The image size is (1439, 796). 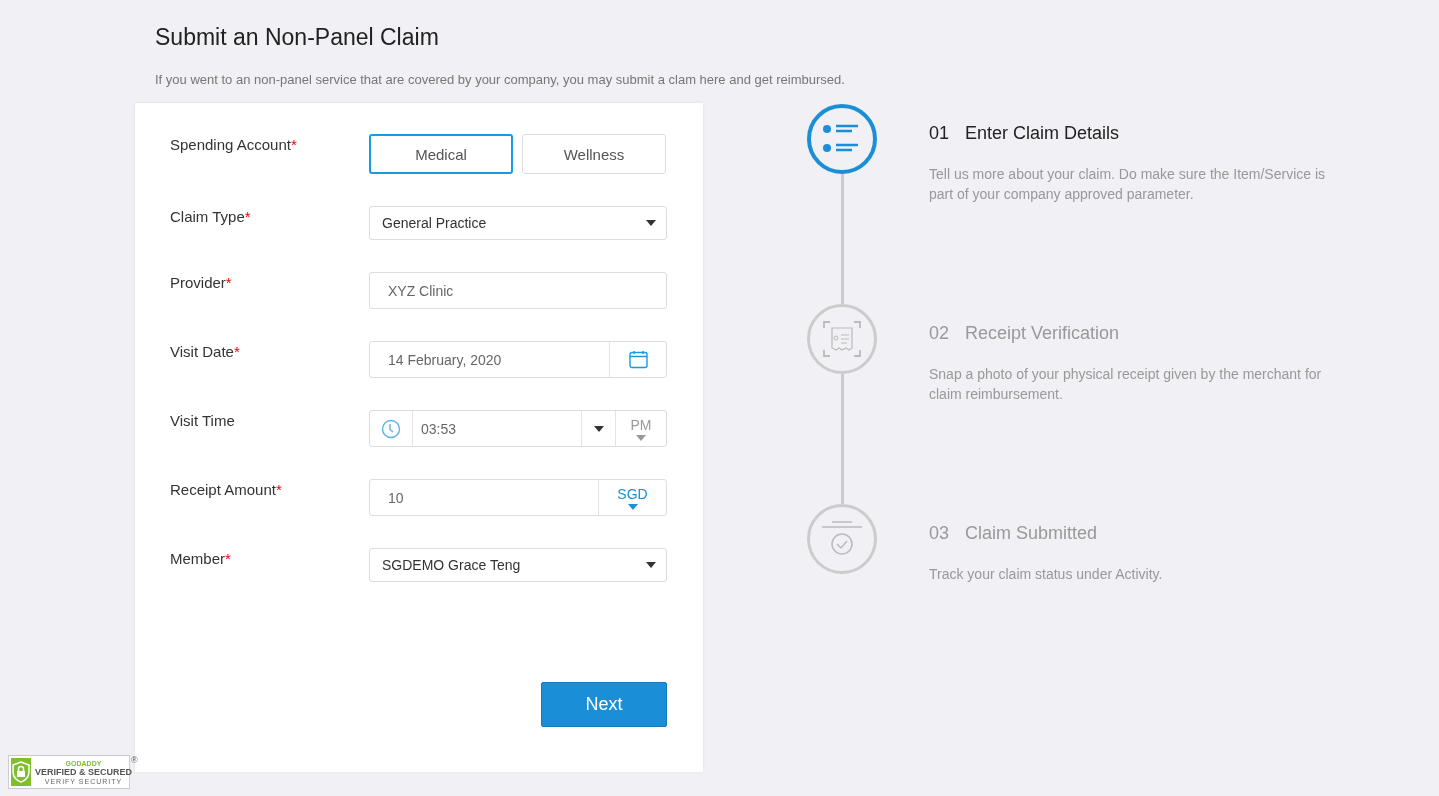 I want to click on field-label: Spending Account*, so click(x=234, y=145).